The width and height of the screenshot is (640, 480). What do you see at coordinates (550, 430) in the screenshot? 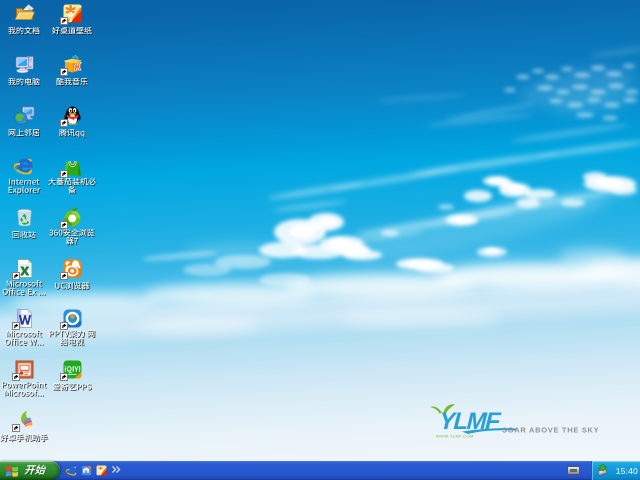
I see `svg-text: SOAR ABOVE THE SKY` at bounding box center [550, 430].